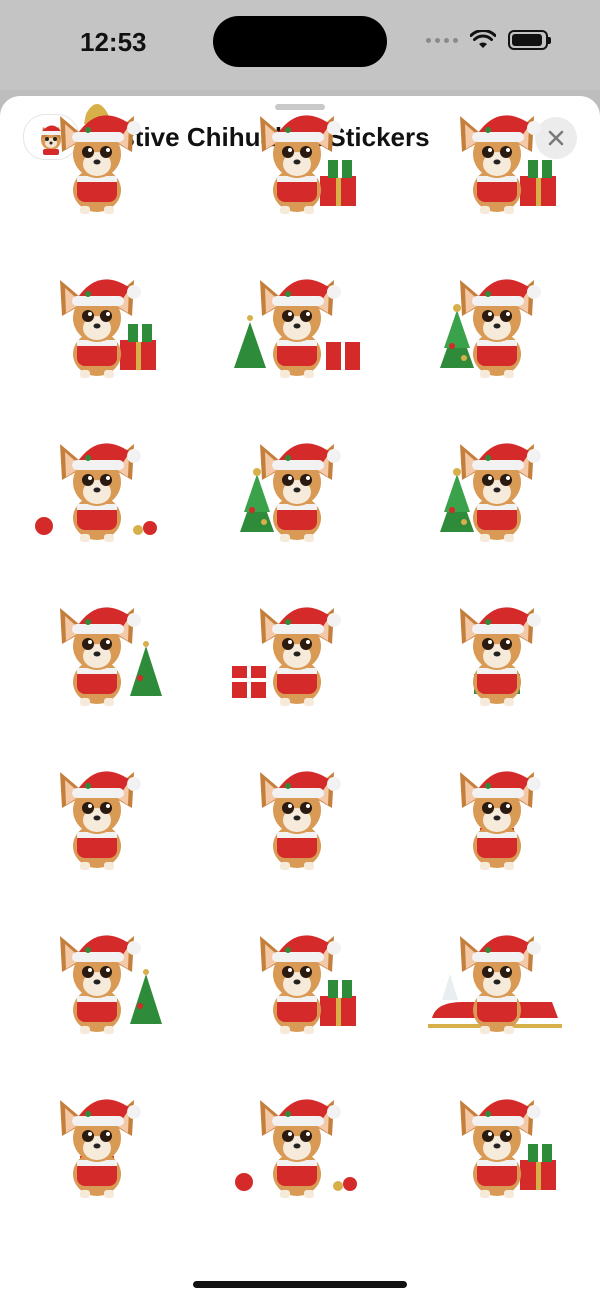  I want to click on wifi-icon, so click(483, 39).